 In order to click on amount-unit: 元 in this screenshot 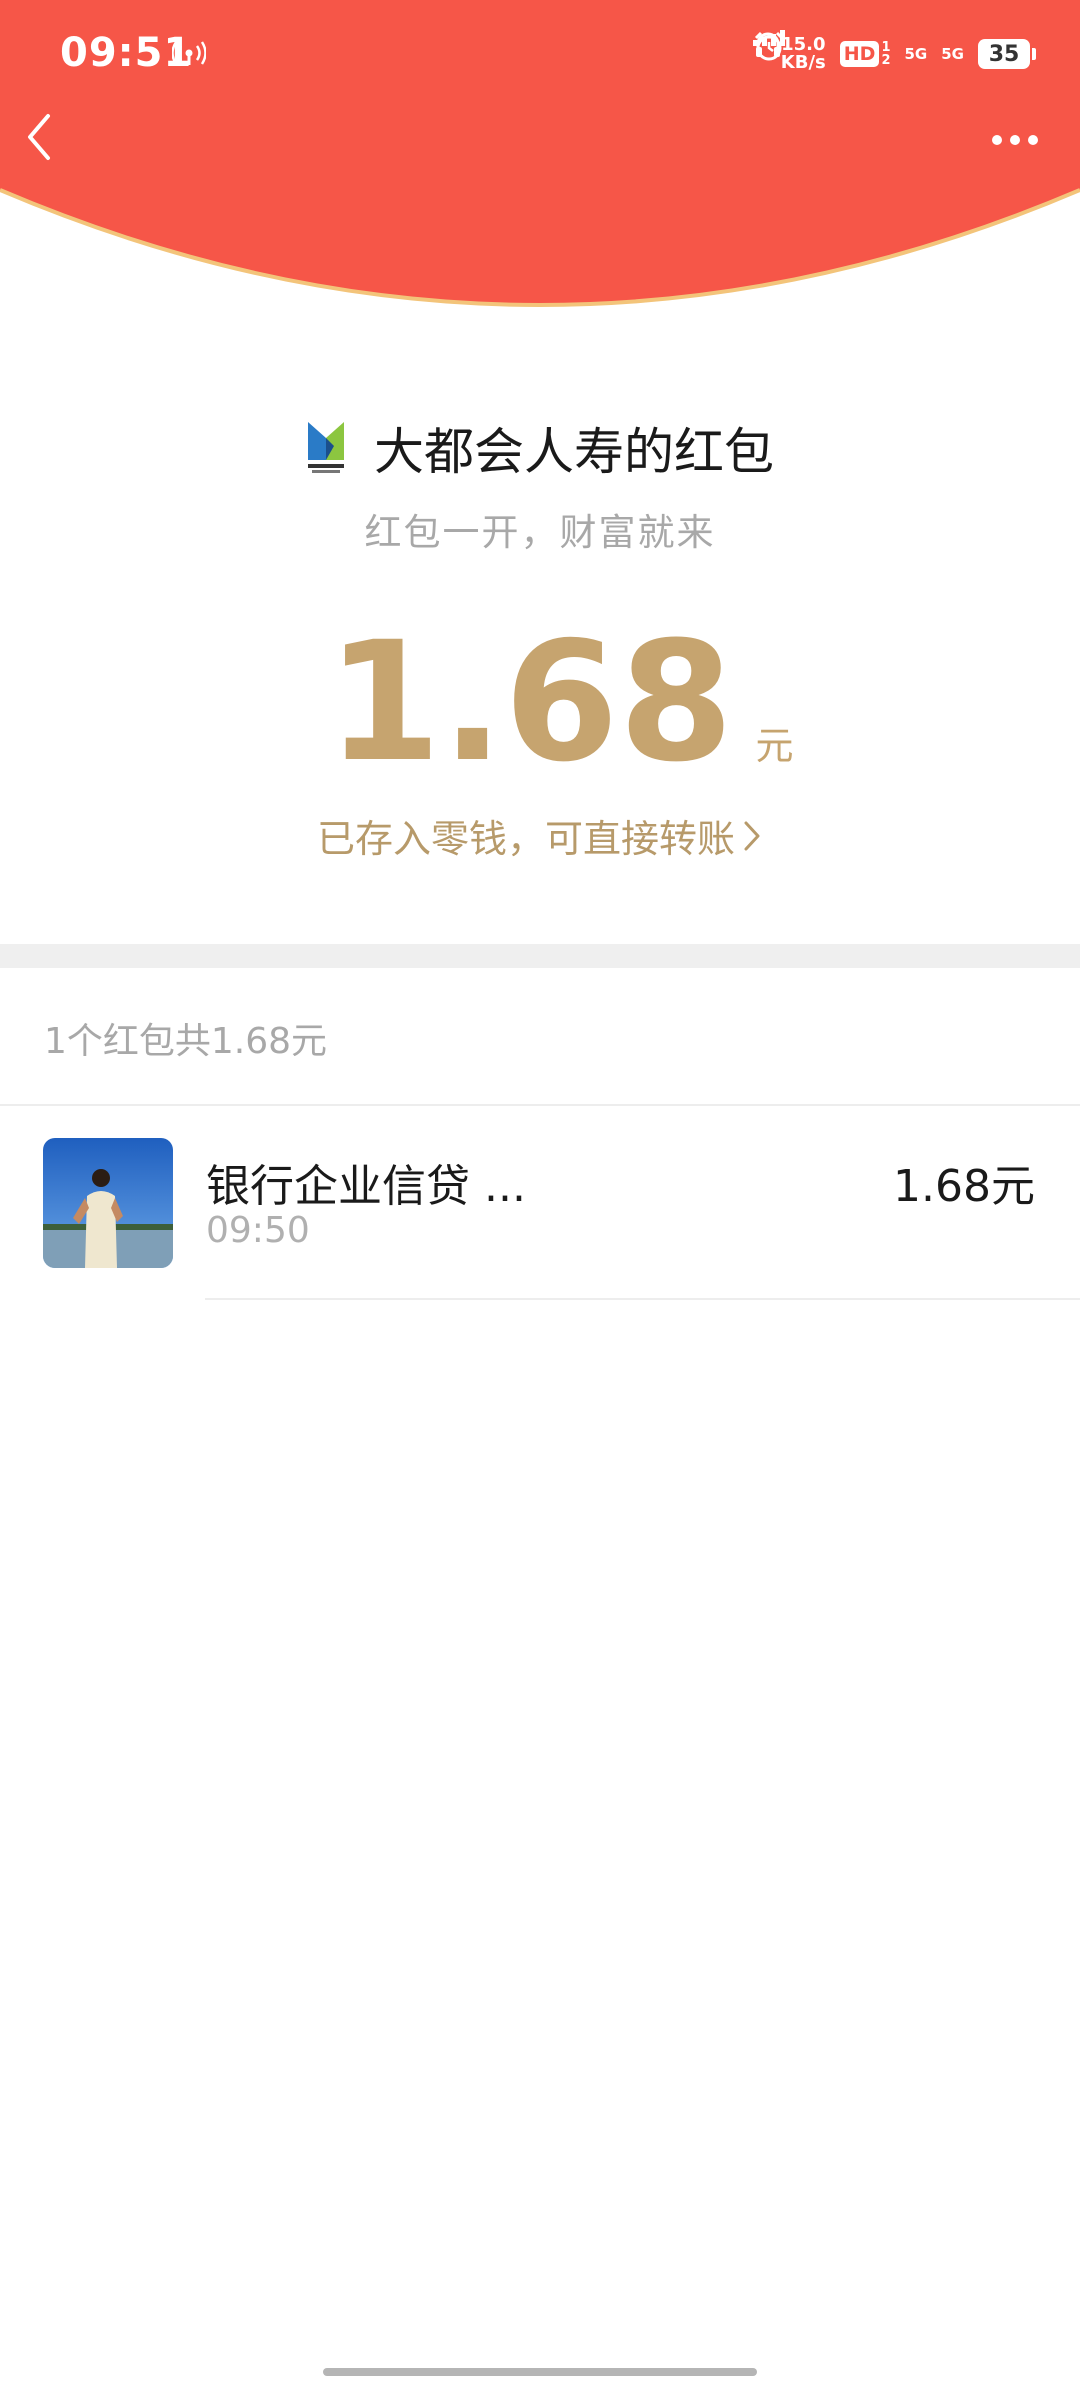, I will do `click(774, 746)`.